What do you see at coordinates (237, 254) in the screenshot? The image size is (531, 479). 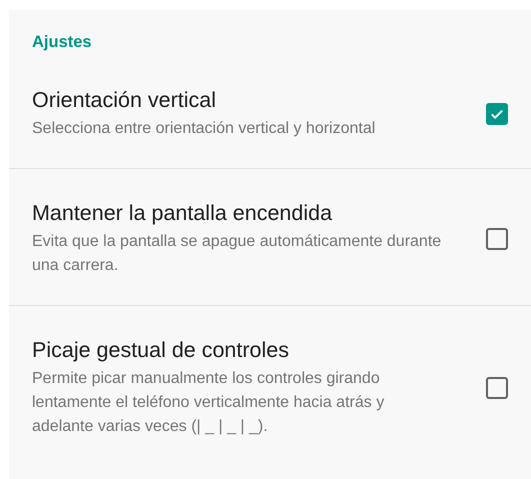 I see `setting-description: Evita que la pantalla se apague automáticamente durante una carrera.` at bounding box center [237, 254].